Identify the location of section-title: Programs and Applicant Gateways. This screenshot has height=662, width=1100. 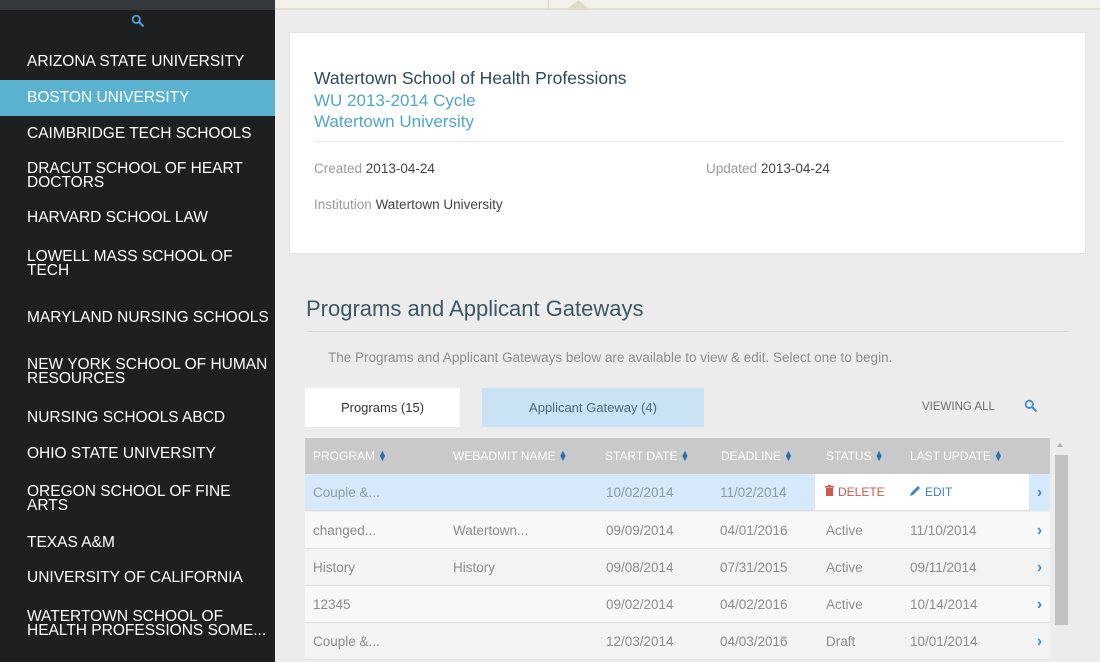
(475, 308).